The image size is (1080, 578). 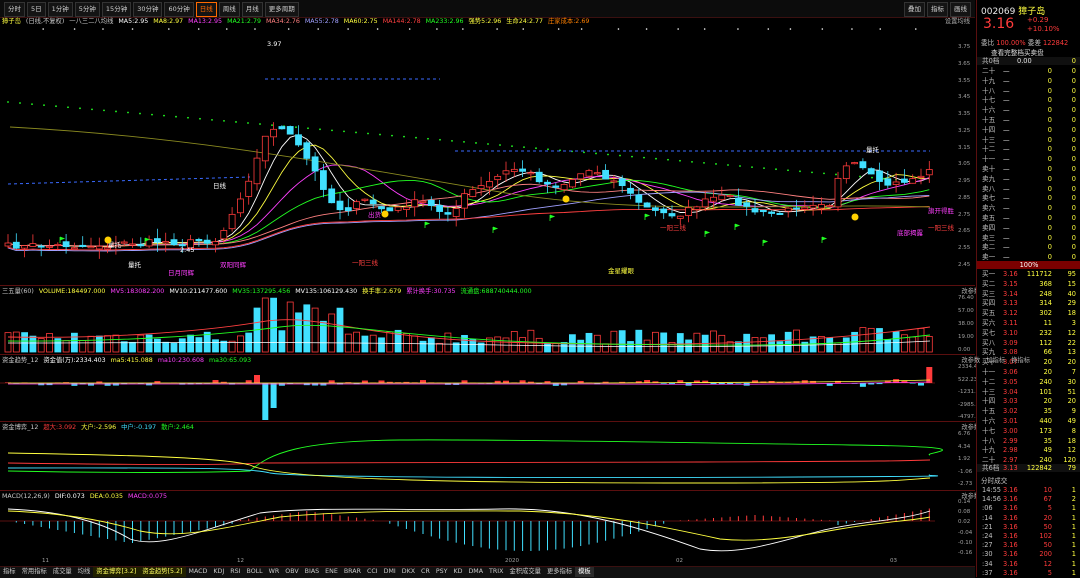 What do you see at coordinates (1050, 508) in the screenshot?
I see `trade-volume: 5` at bounding box center [1050, 508].